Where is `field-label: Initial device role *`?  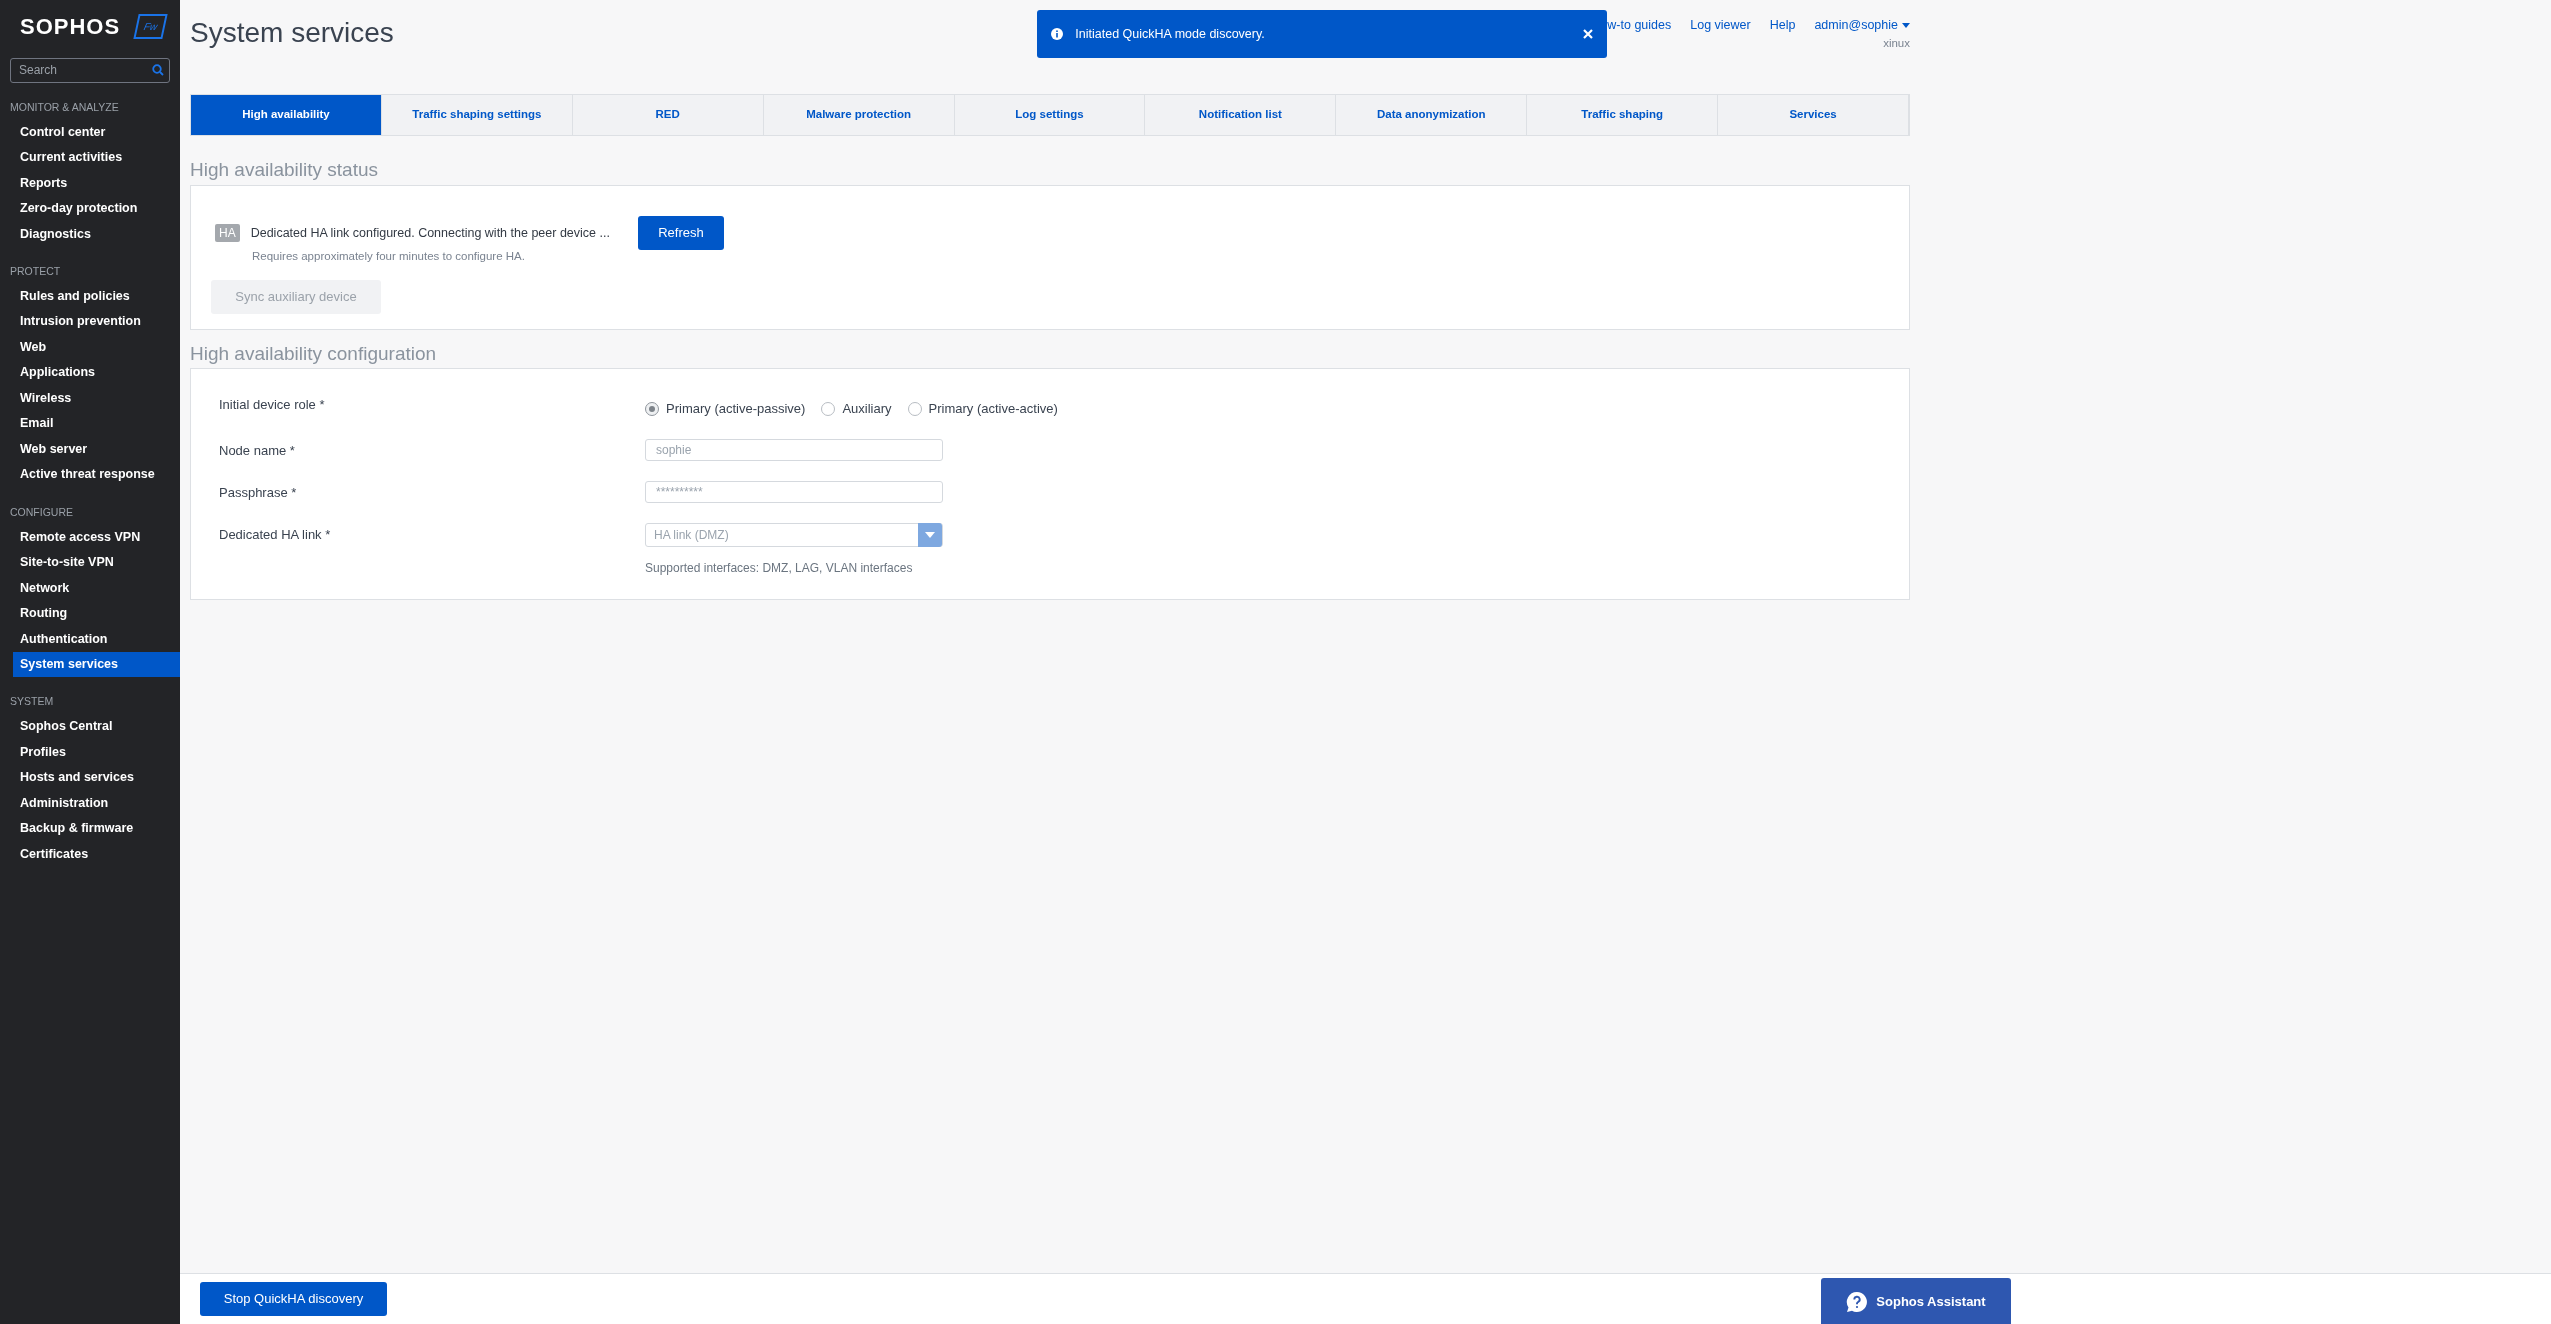
field-label: Initial device role * is located at coordinates (272, 405).